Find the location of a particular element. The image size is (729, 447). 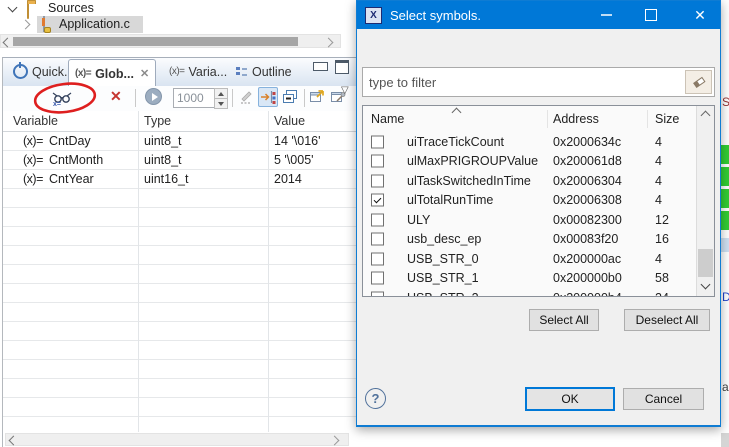

disabled-edit-icon is located at coordinates (246, 97).